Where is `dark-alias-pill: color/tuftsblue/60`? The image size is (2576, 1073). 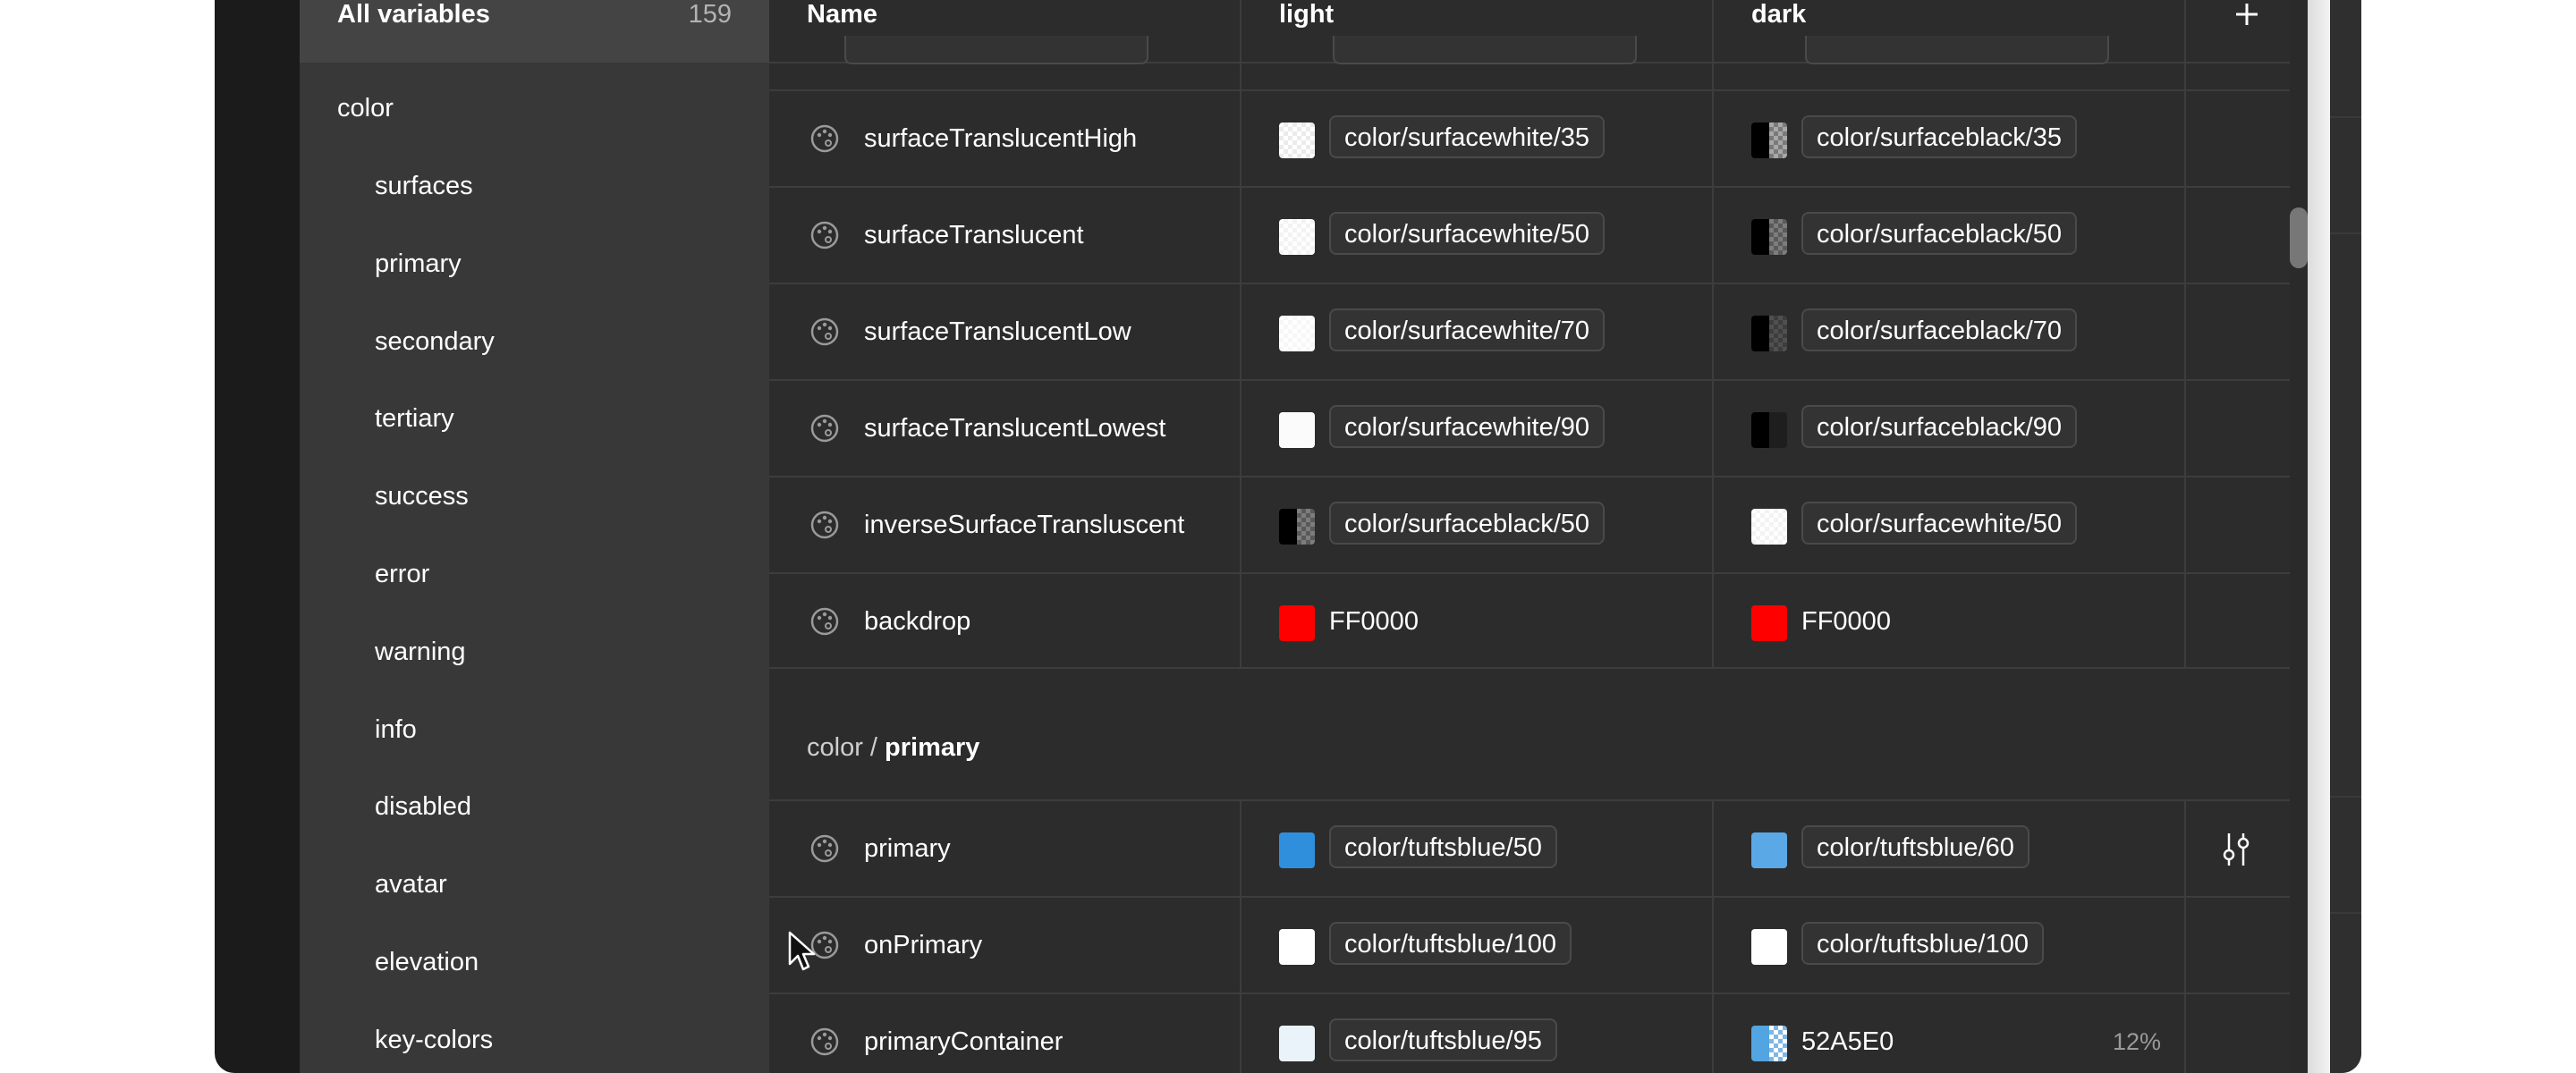 dark-alias-pill: color/tuftsblue/60 is located at coordinates (1915, 846).